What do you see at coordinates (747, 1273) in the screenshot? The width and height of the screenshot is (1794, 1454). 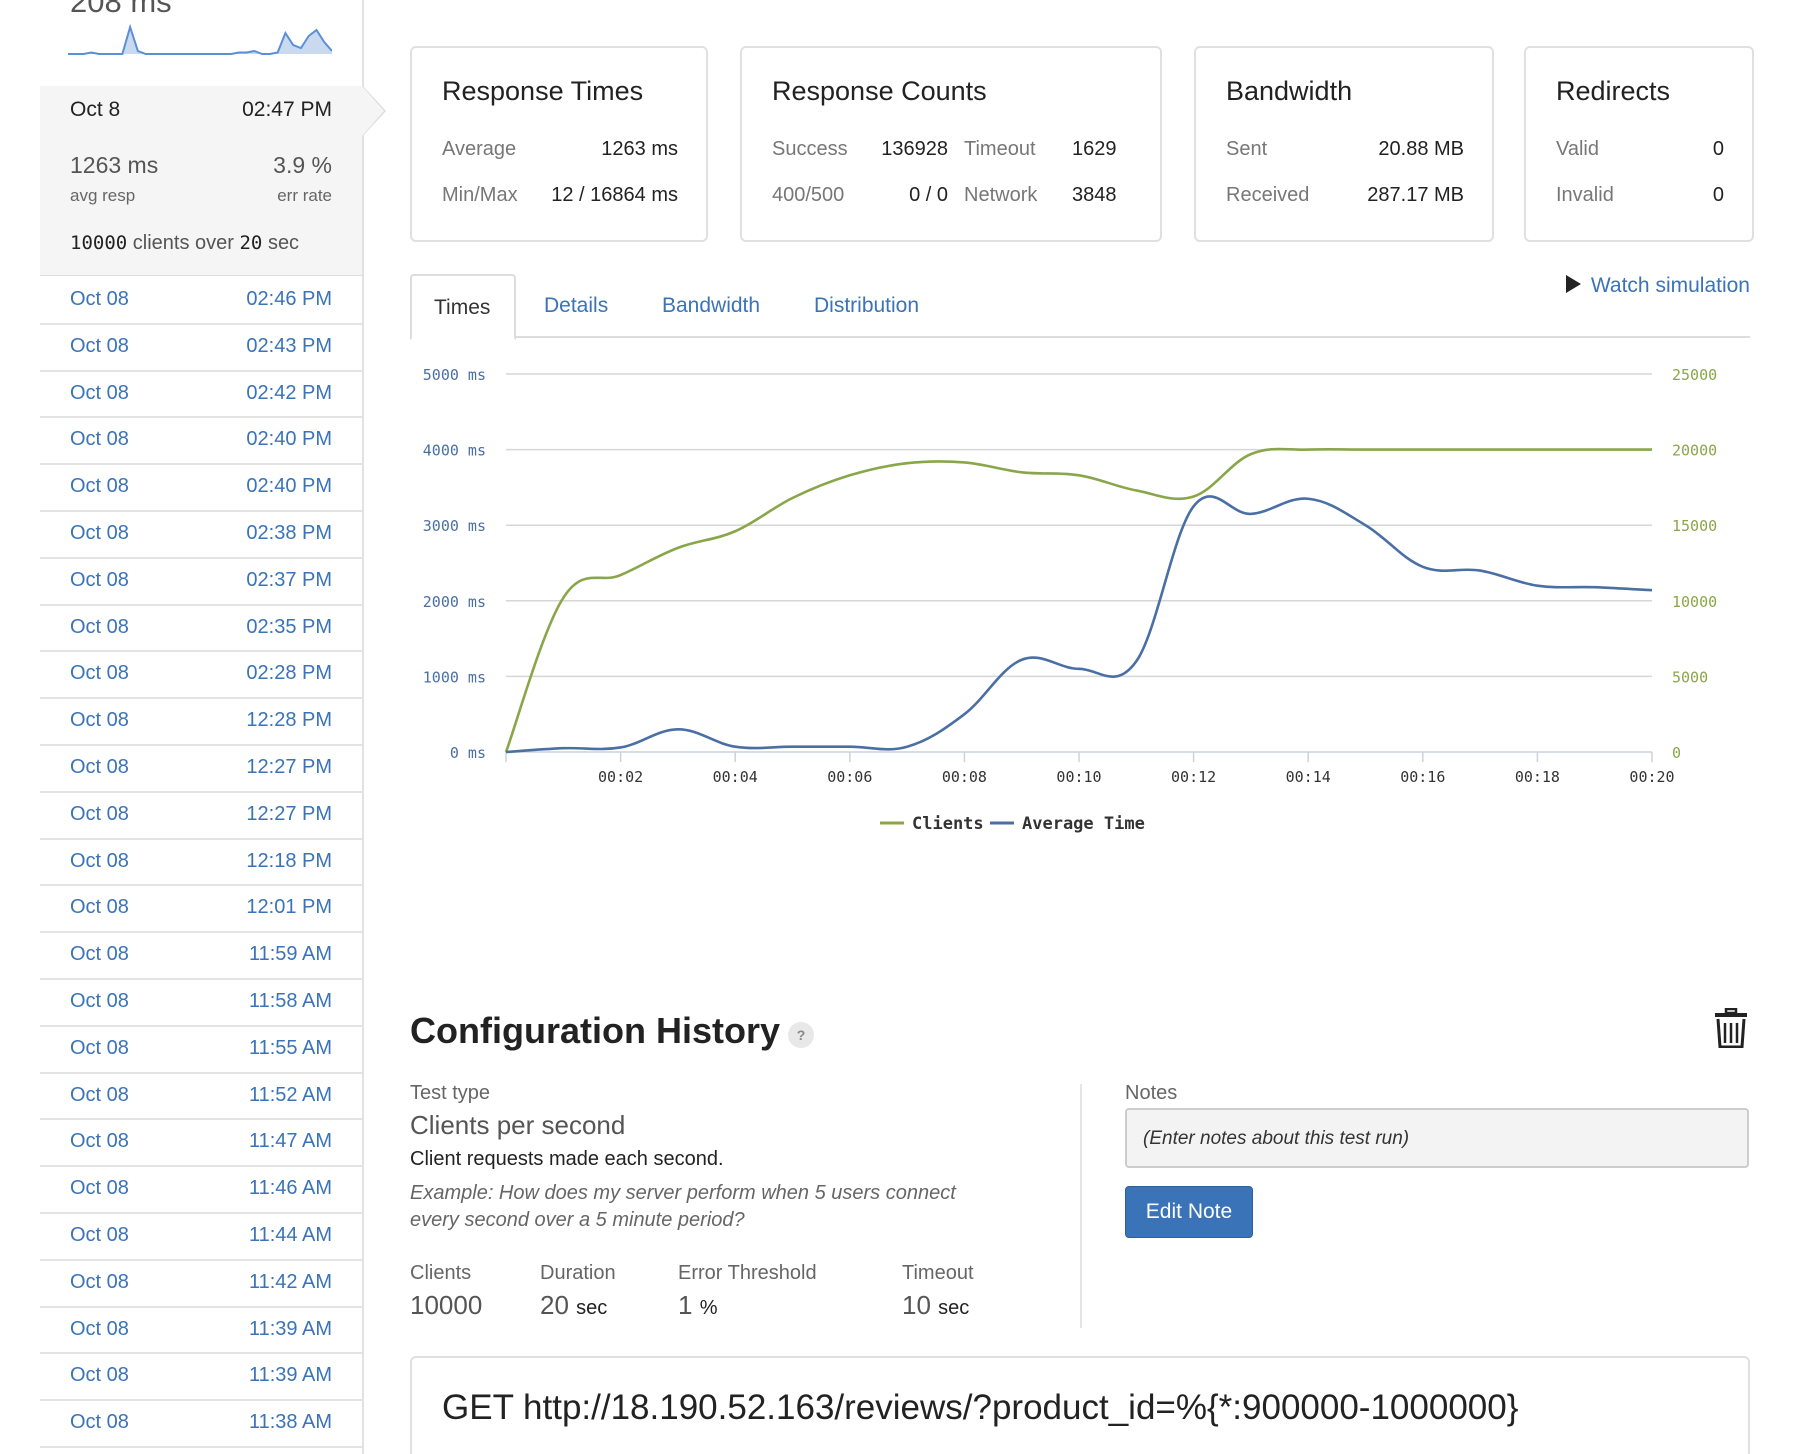 I see `error-threshold-label: Error Threshold` at bounding box center [747, 1273].